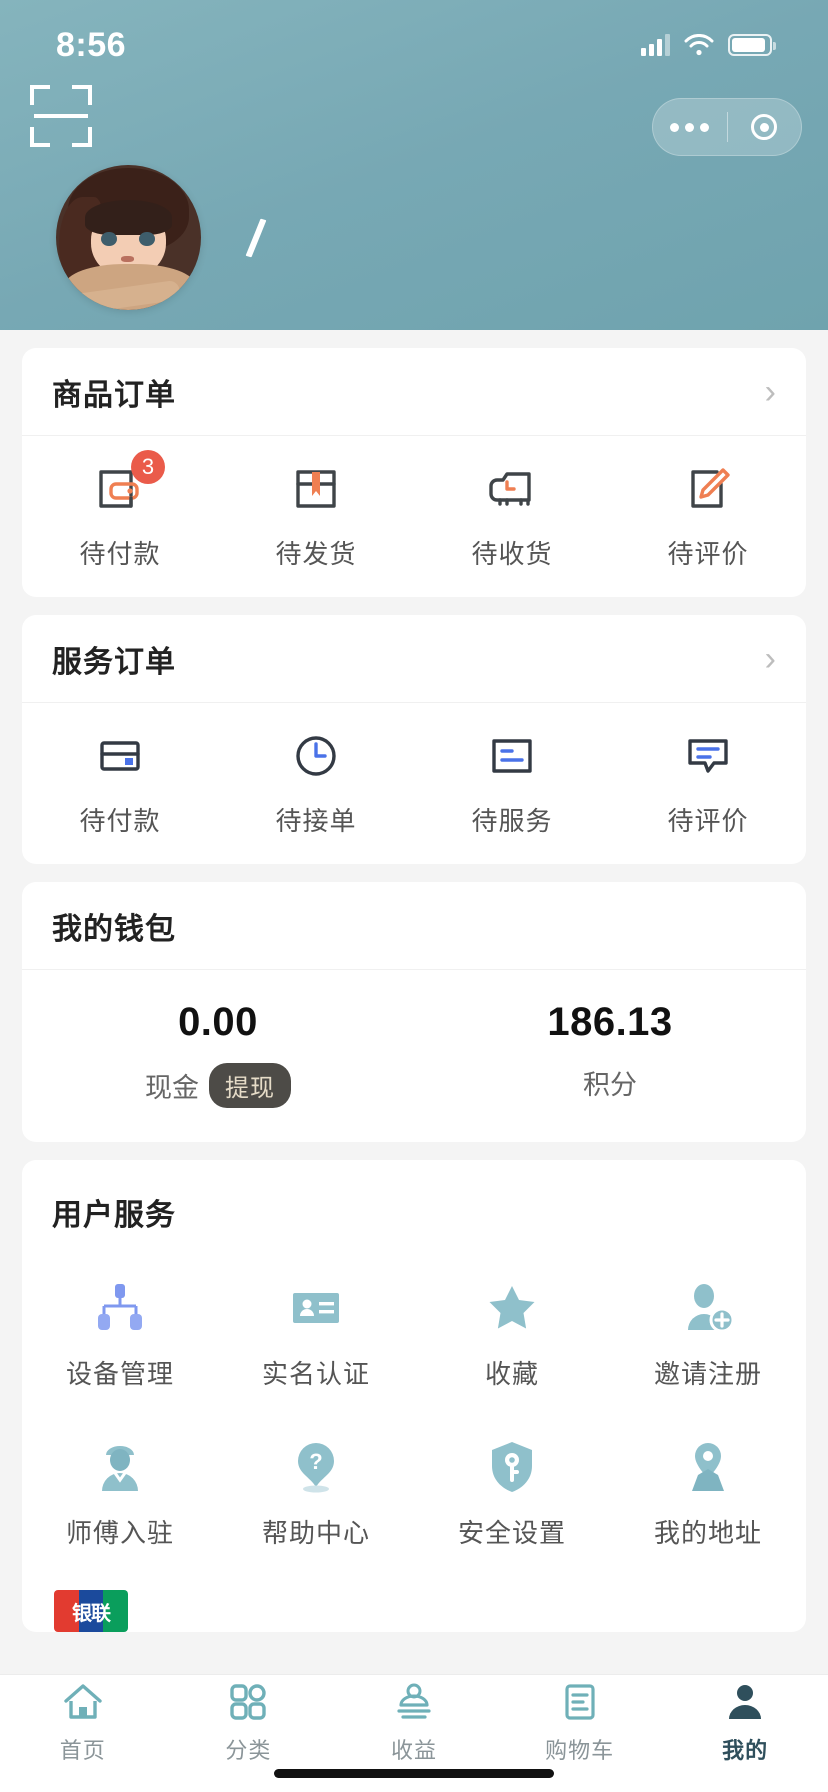  I want to click on more-dots-icon, so click(690, 127).